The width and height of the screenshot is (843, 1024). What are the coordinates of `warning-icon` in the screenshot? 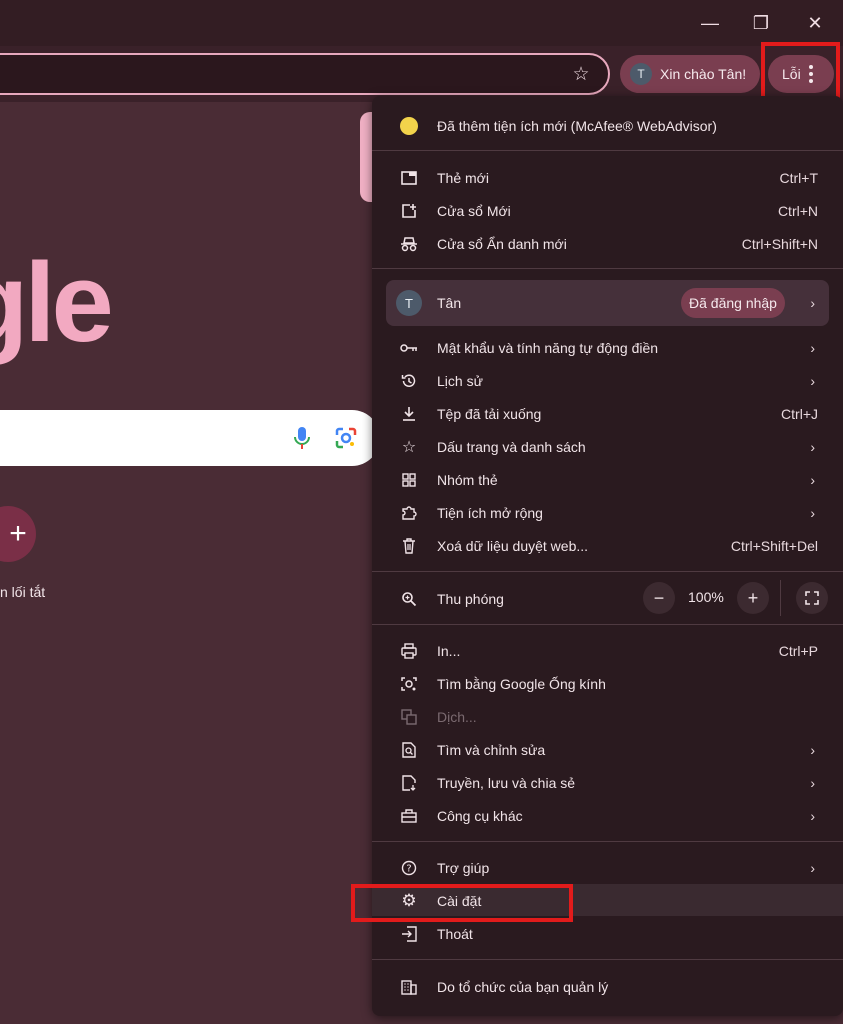 It's located at (409, 125).